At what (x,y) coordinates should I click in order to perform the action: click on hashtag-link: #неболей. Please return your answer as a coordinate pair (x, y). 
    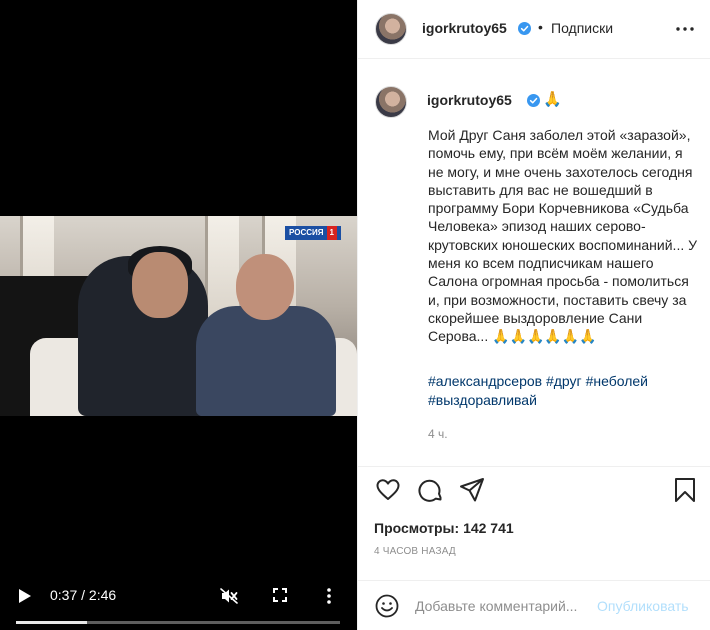
    Looking at the image, I should click on (617, 381).